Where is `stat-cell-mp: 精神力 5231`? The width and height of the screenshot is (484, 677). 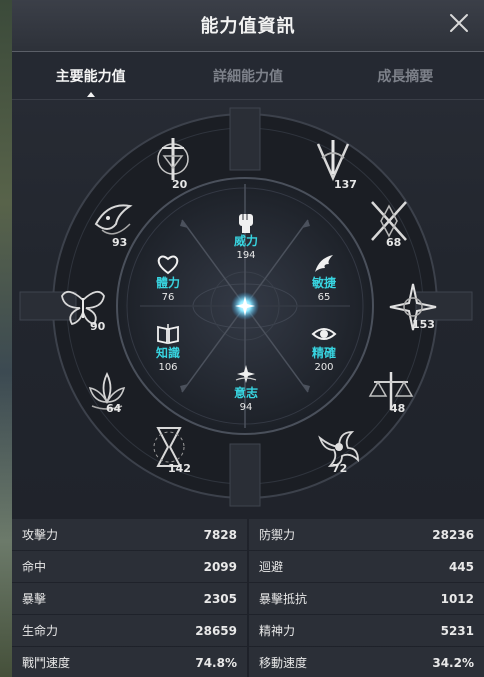 stat-cell-mp: 精神力 5231 is located at coordinates (366, 630).